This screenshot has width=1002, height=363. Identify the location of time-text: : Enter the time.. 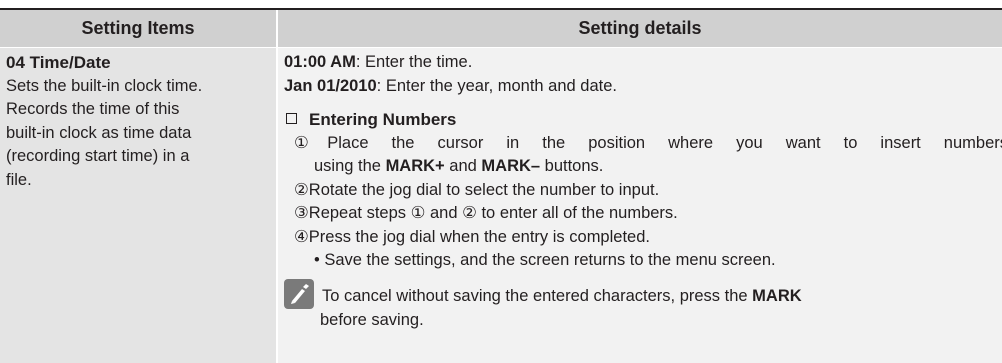
(414, 62).